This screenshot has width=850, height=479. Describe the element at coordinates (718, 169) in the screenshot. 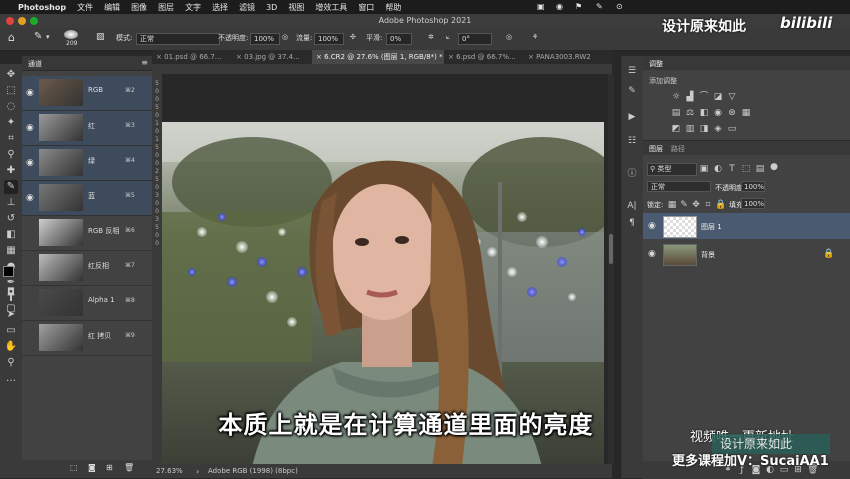

I see `filter-adjust-icon: ◐` at that location.